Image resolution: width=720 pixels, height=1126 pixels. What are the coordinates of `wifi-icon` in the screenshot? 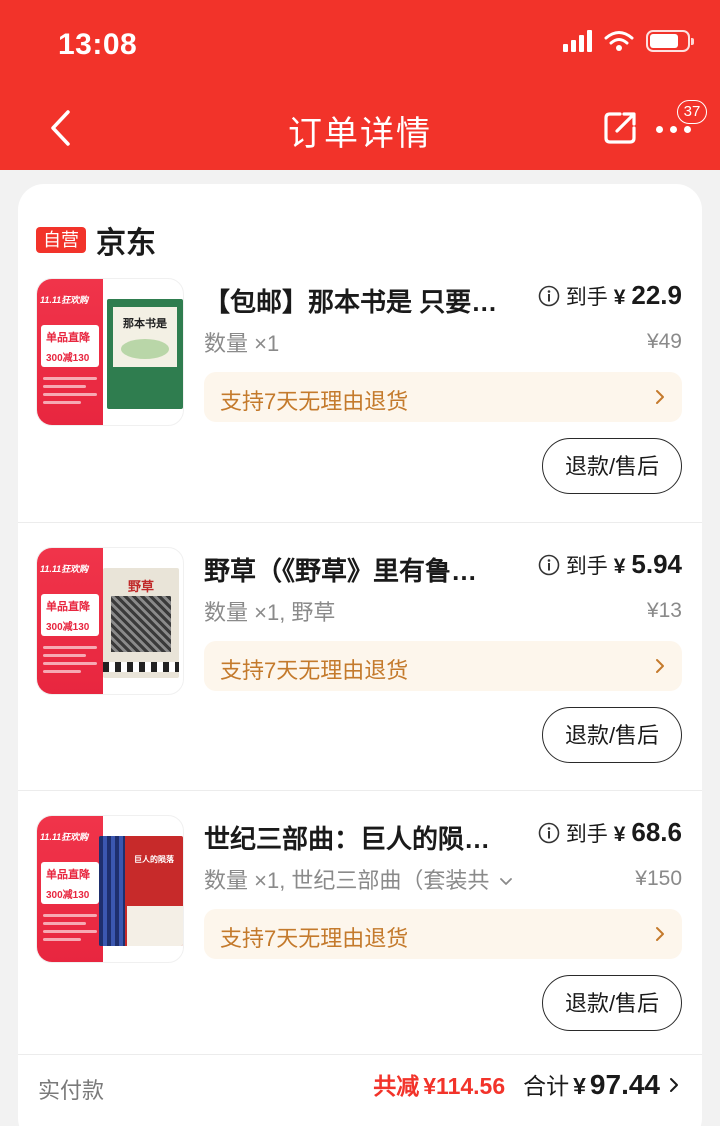 It's located at (619, 41).